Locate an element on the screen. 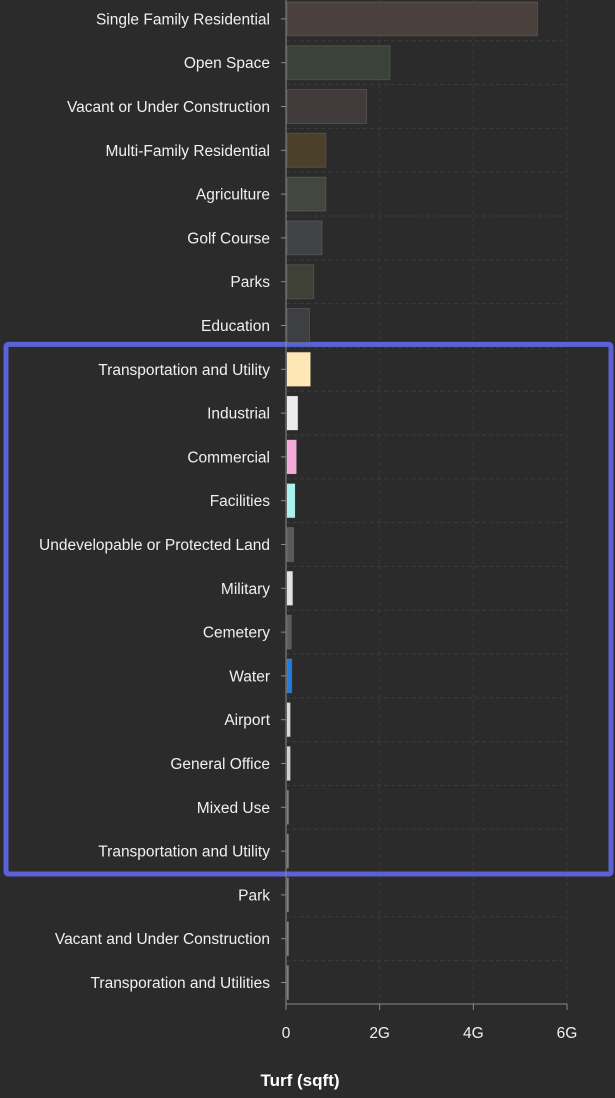  category-label: Golf Course is located at coordinates (228, 238).